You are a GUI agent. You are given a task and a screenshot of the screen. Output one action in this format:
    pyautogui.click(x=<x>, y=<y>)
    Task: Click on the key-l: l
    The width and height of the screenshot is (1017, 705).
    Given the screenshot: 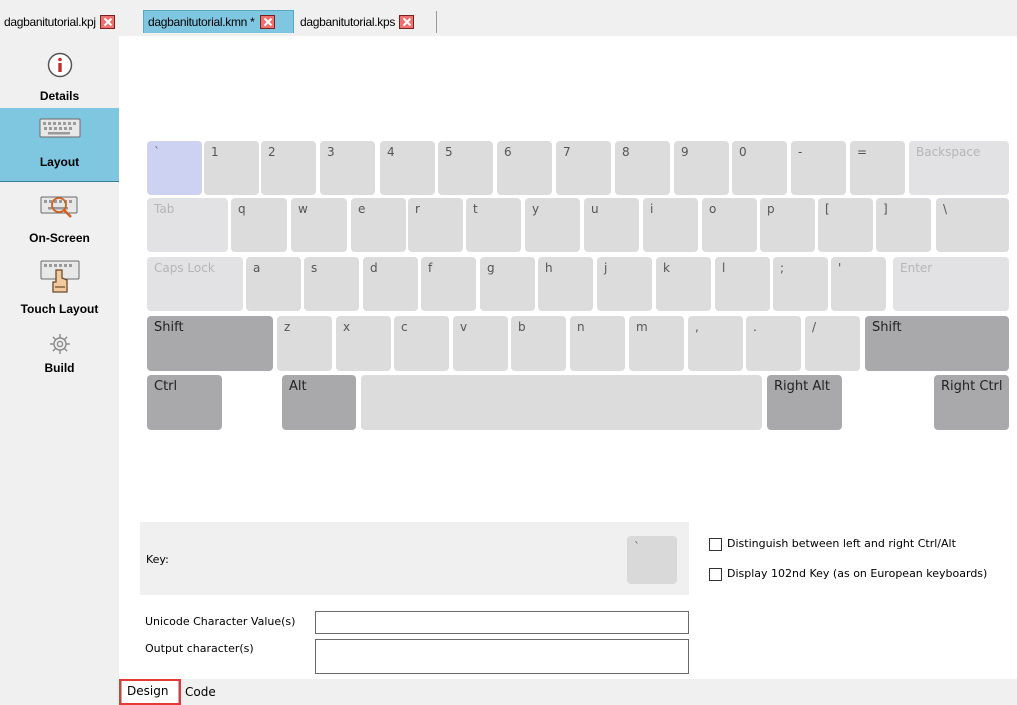 What is the action you would take?
    pyautogui.click(x=742, y=284)
    